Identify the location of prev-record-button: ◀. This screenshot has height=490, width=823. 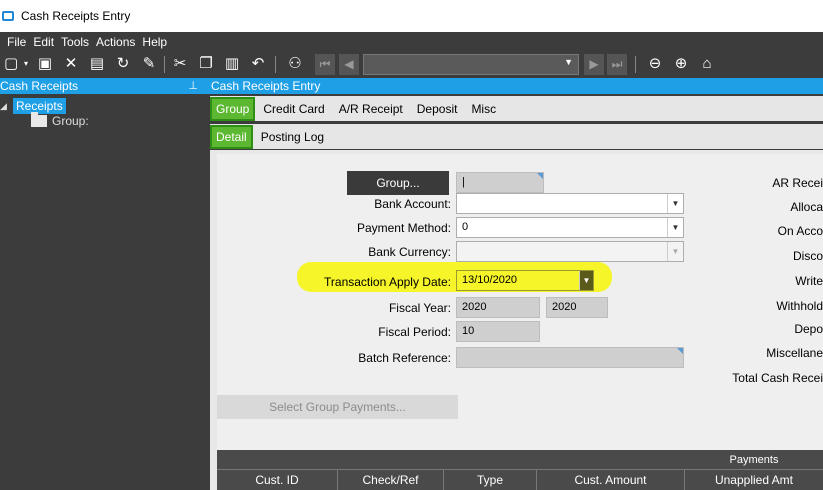
(349, 64).